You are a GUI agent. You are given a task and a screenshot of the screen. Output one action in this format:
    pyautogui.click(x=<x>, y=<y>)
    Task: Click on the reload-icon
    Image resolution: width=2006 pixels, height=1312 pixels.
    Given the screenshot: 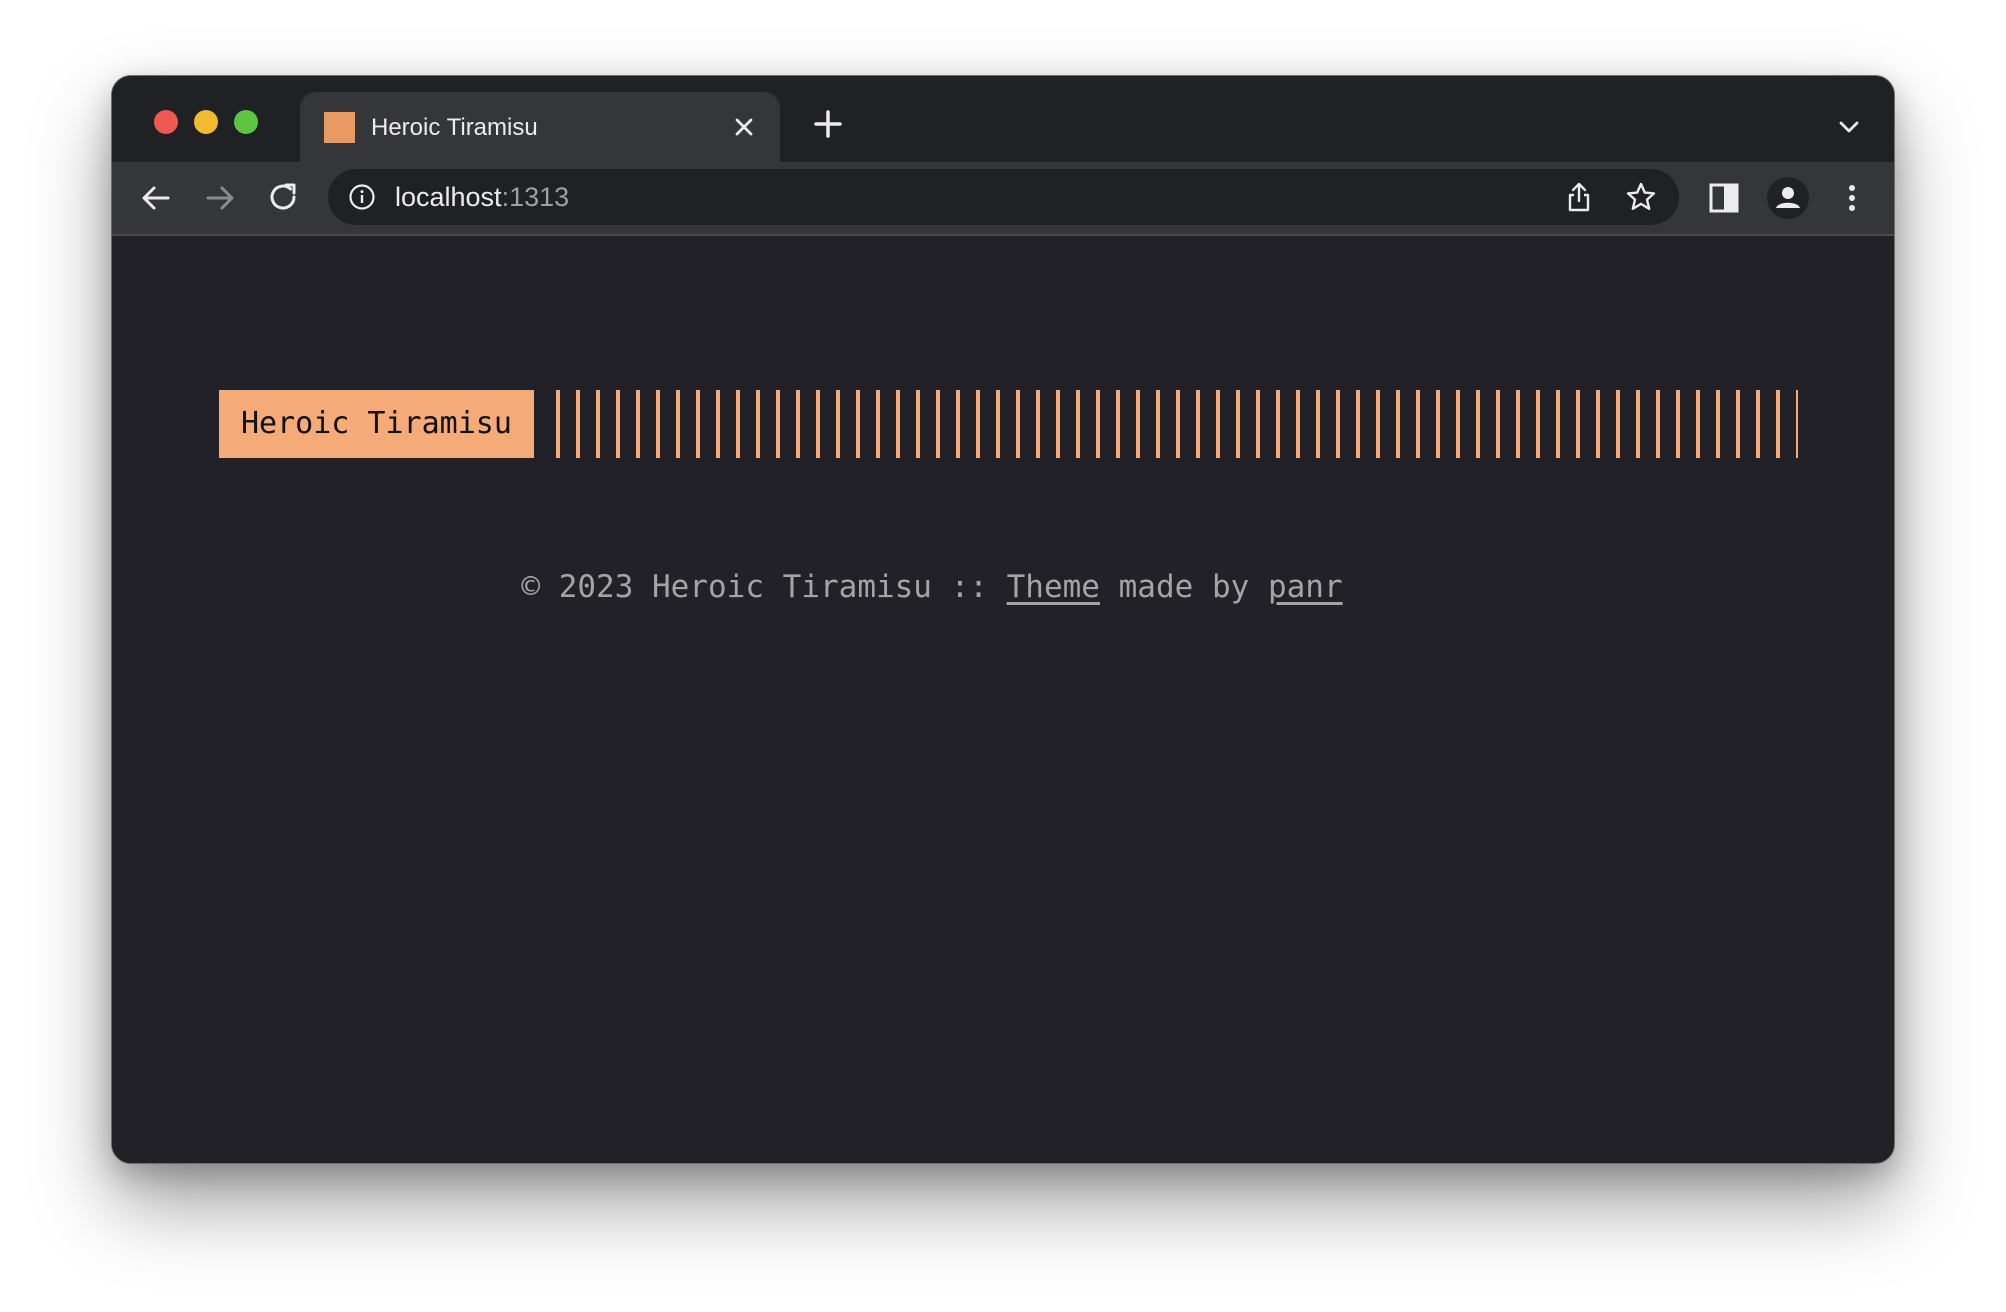 What is the action you would take?
    pyautogui.click(x=283, y=196)
    